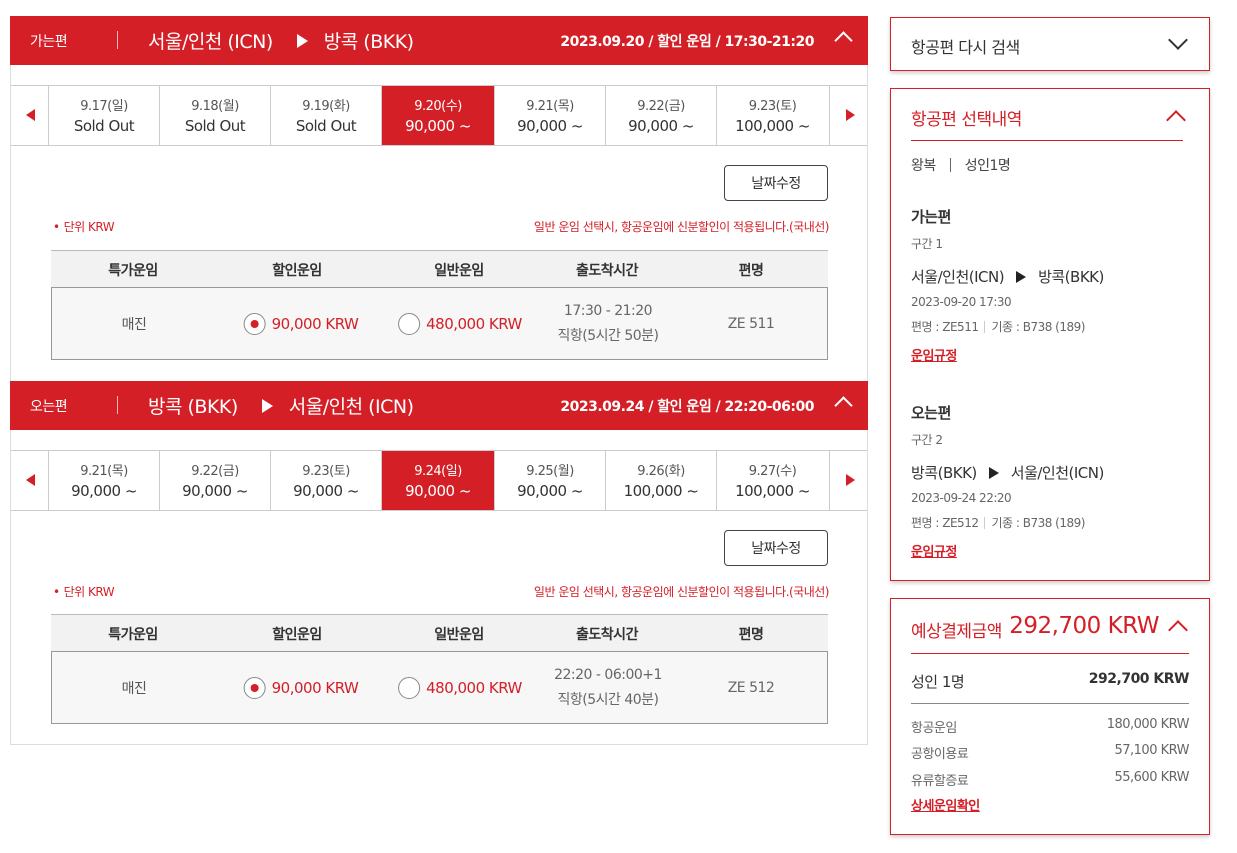 The image size is (1237, 853). I want to click on date-label: 9.26(화), so click(661, 471).